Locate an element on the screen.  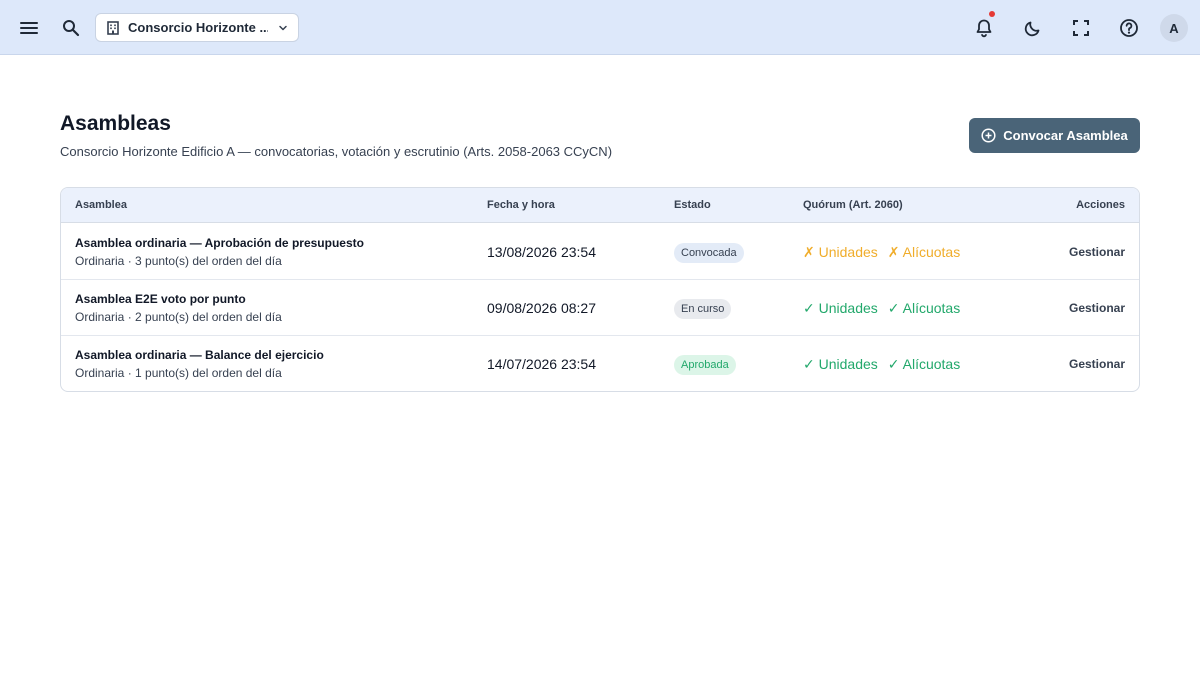
assembly-subtitle: Ordinaria · 2 punto(s) del orden del día is located at coordinates (178, 317).